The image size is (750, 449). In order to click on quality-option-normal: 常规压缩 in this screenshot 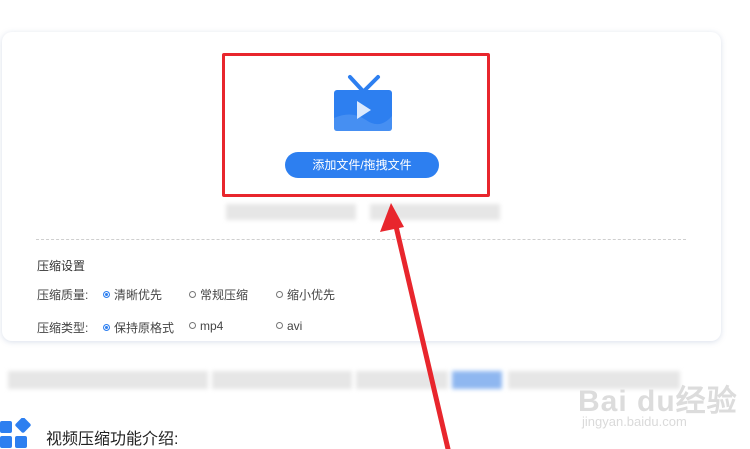, I will do `click(218, 294)`.